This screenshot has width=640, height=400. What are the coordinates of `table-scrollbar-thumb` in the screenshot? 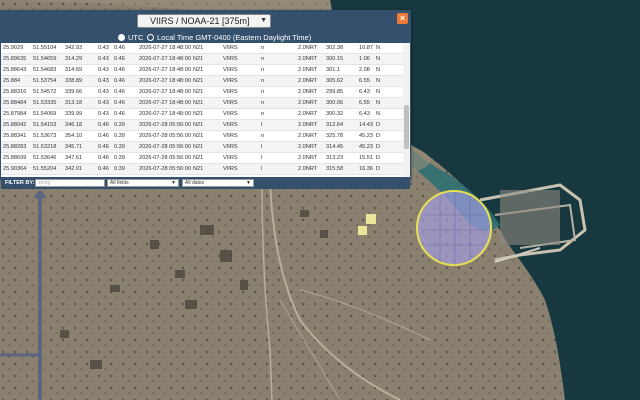 It's located at (406, 127).